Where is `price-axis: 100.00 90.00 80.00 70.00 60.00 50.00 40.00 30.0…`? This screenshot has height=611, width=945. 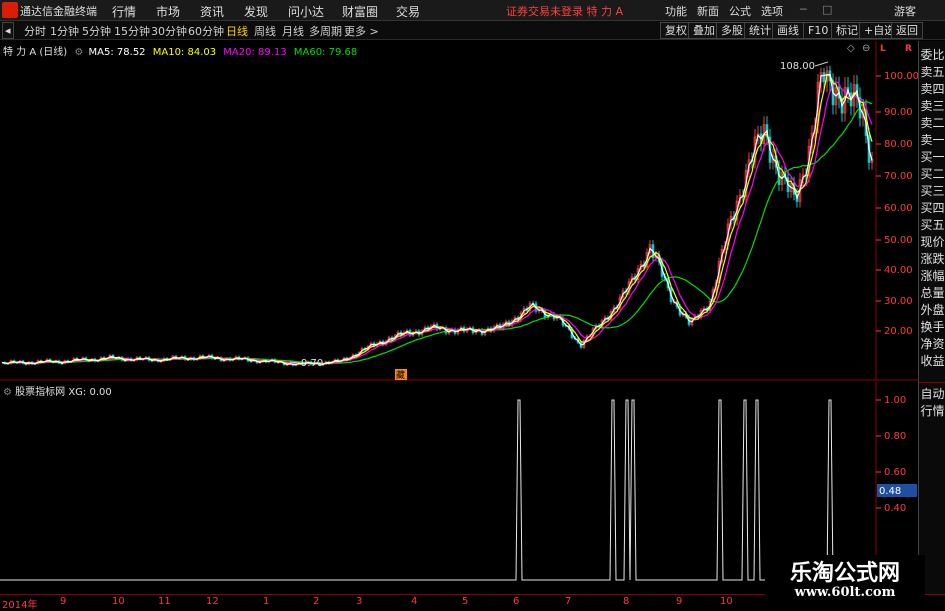
price-axis: 100.00 90.00 80.00 70.00 60.00 50.00 40.00 30.0… is located at coordinates (897, 204).